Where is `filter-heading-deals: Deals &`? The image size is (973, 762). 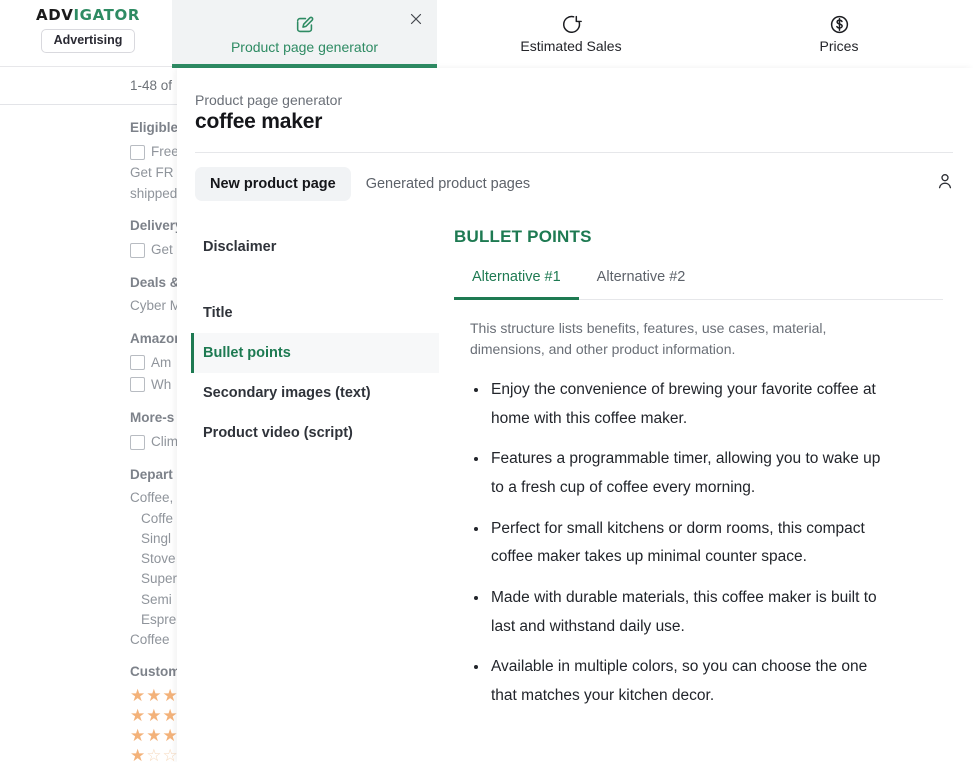
filter-heading-deals: Deals & is located at coordinates (153, 282).